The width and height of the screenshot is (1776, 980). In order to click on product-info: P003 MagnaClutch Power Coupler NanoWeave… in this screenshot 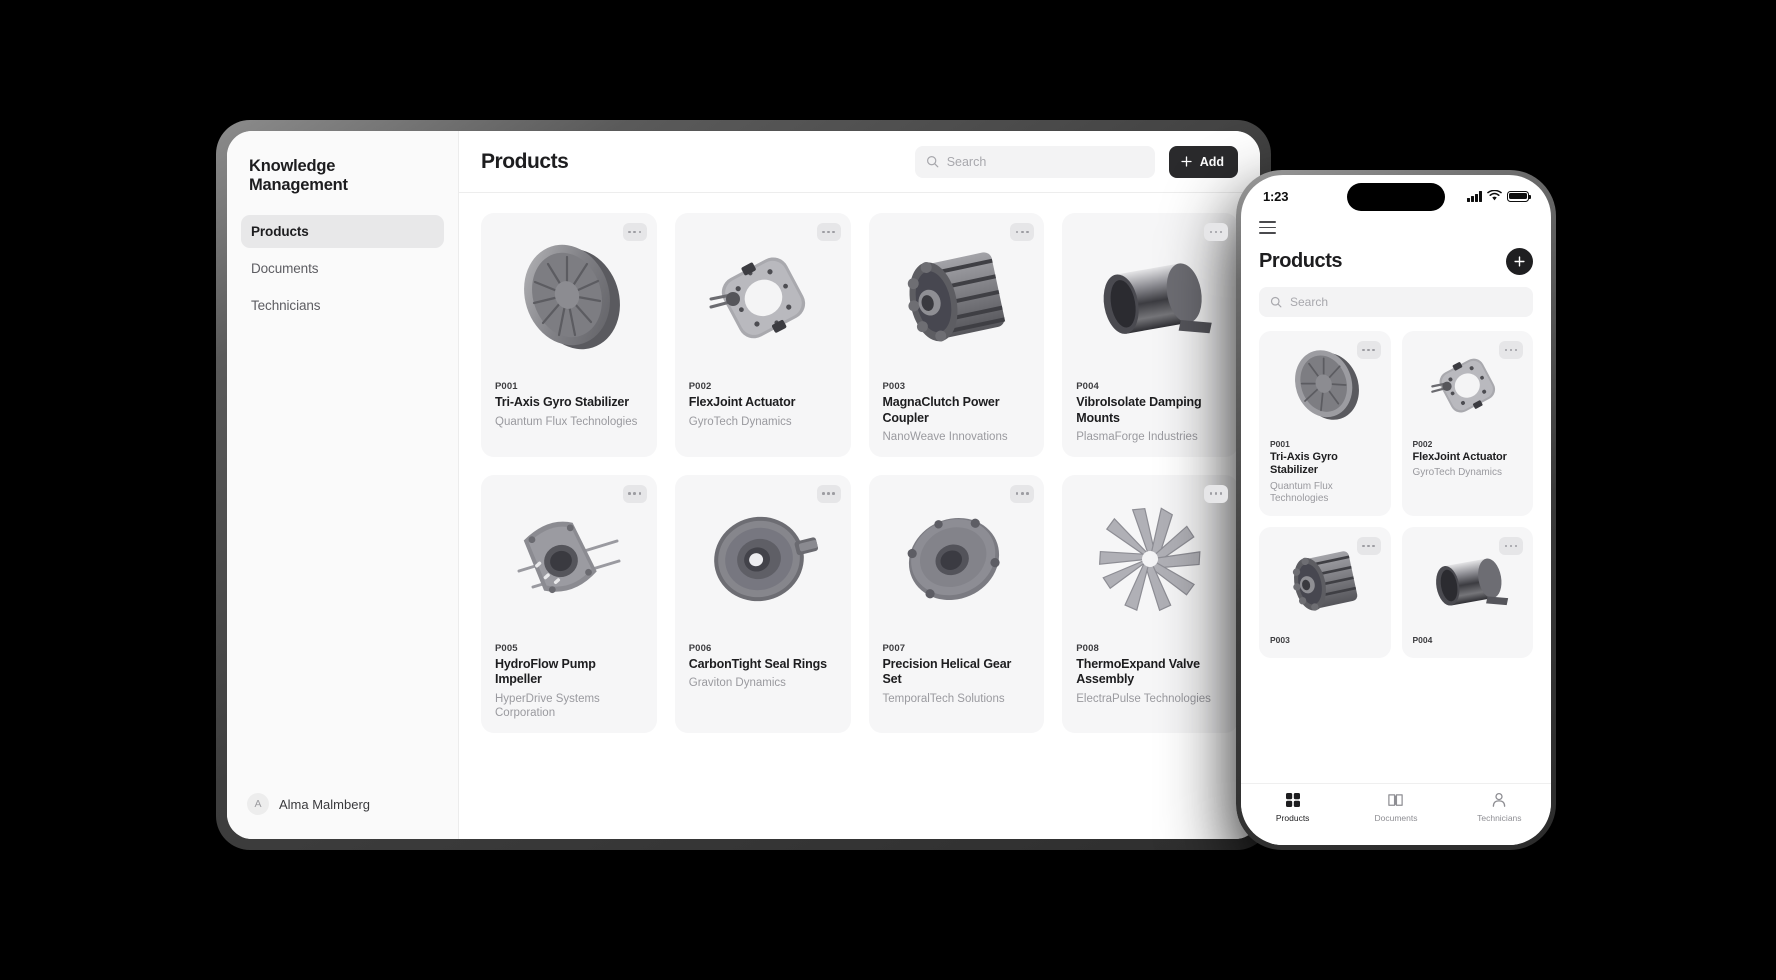, I will do `click(957, 413)`.